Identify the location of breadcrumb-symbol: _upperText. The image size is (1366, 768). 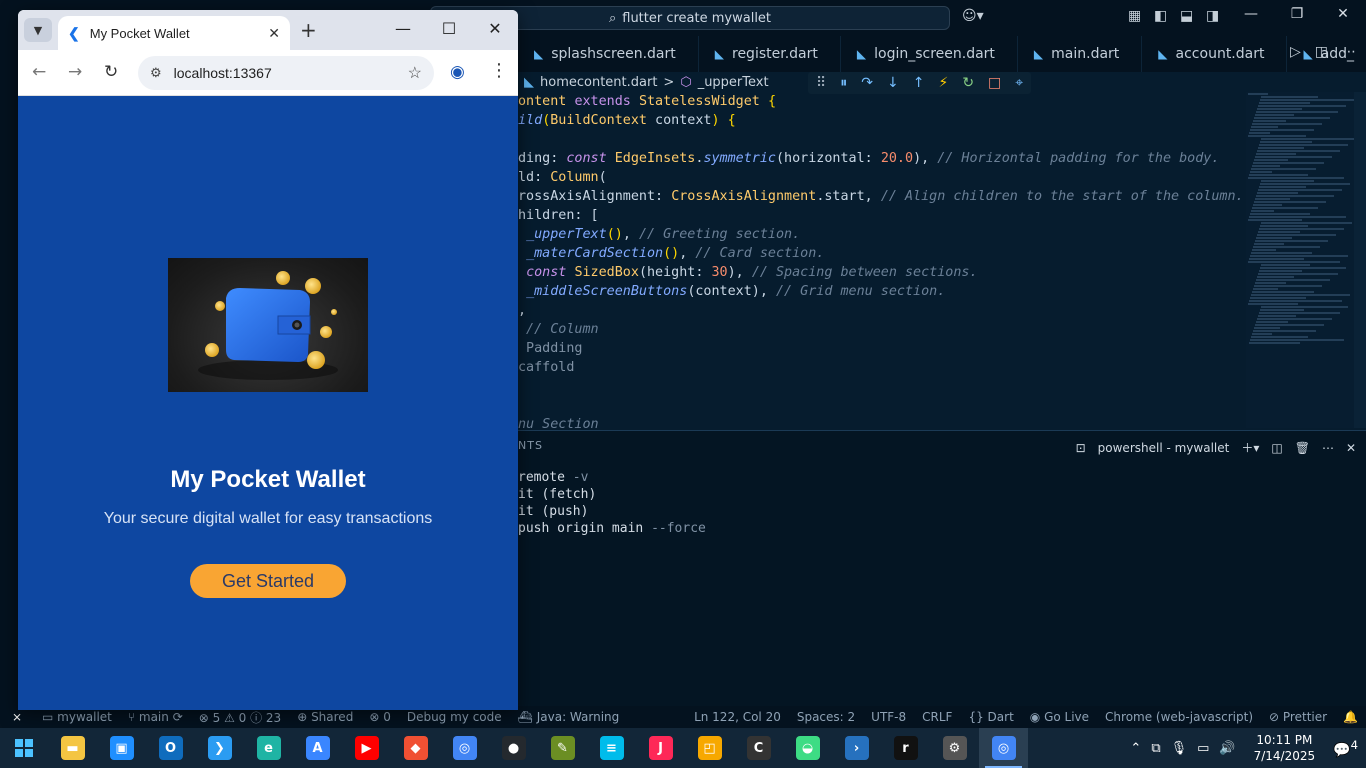
(733, 82).